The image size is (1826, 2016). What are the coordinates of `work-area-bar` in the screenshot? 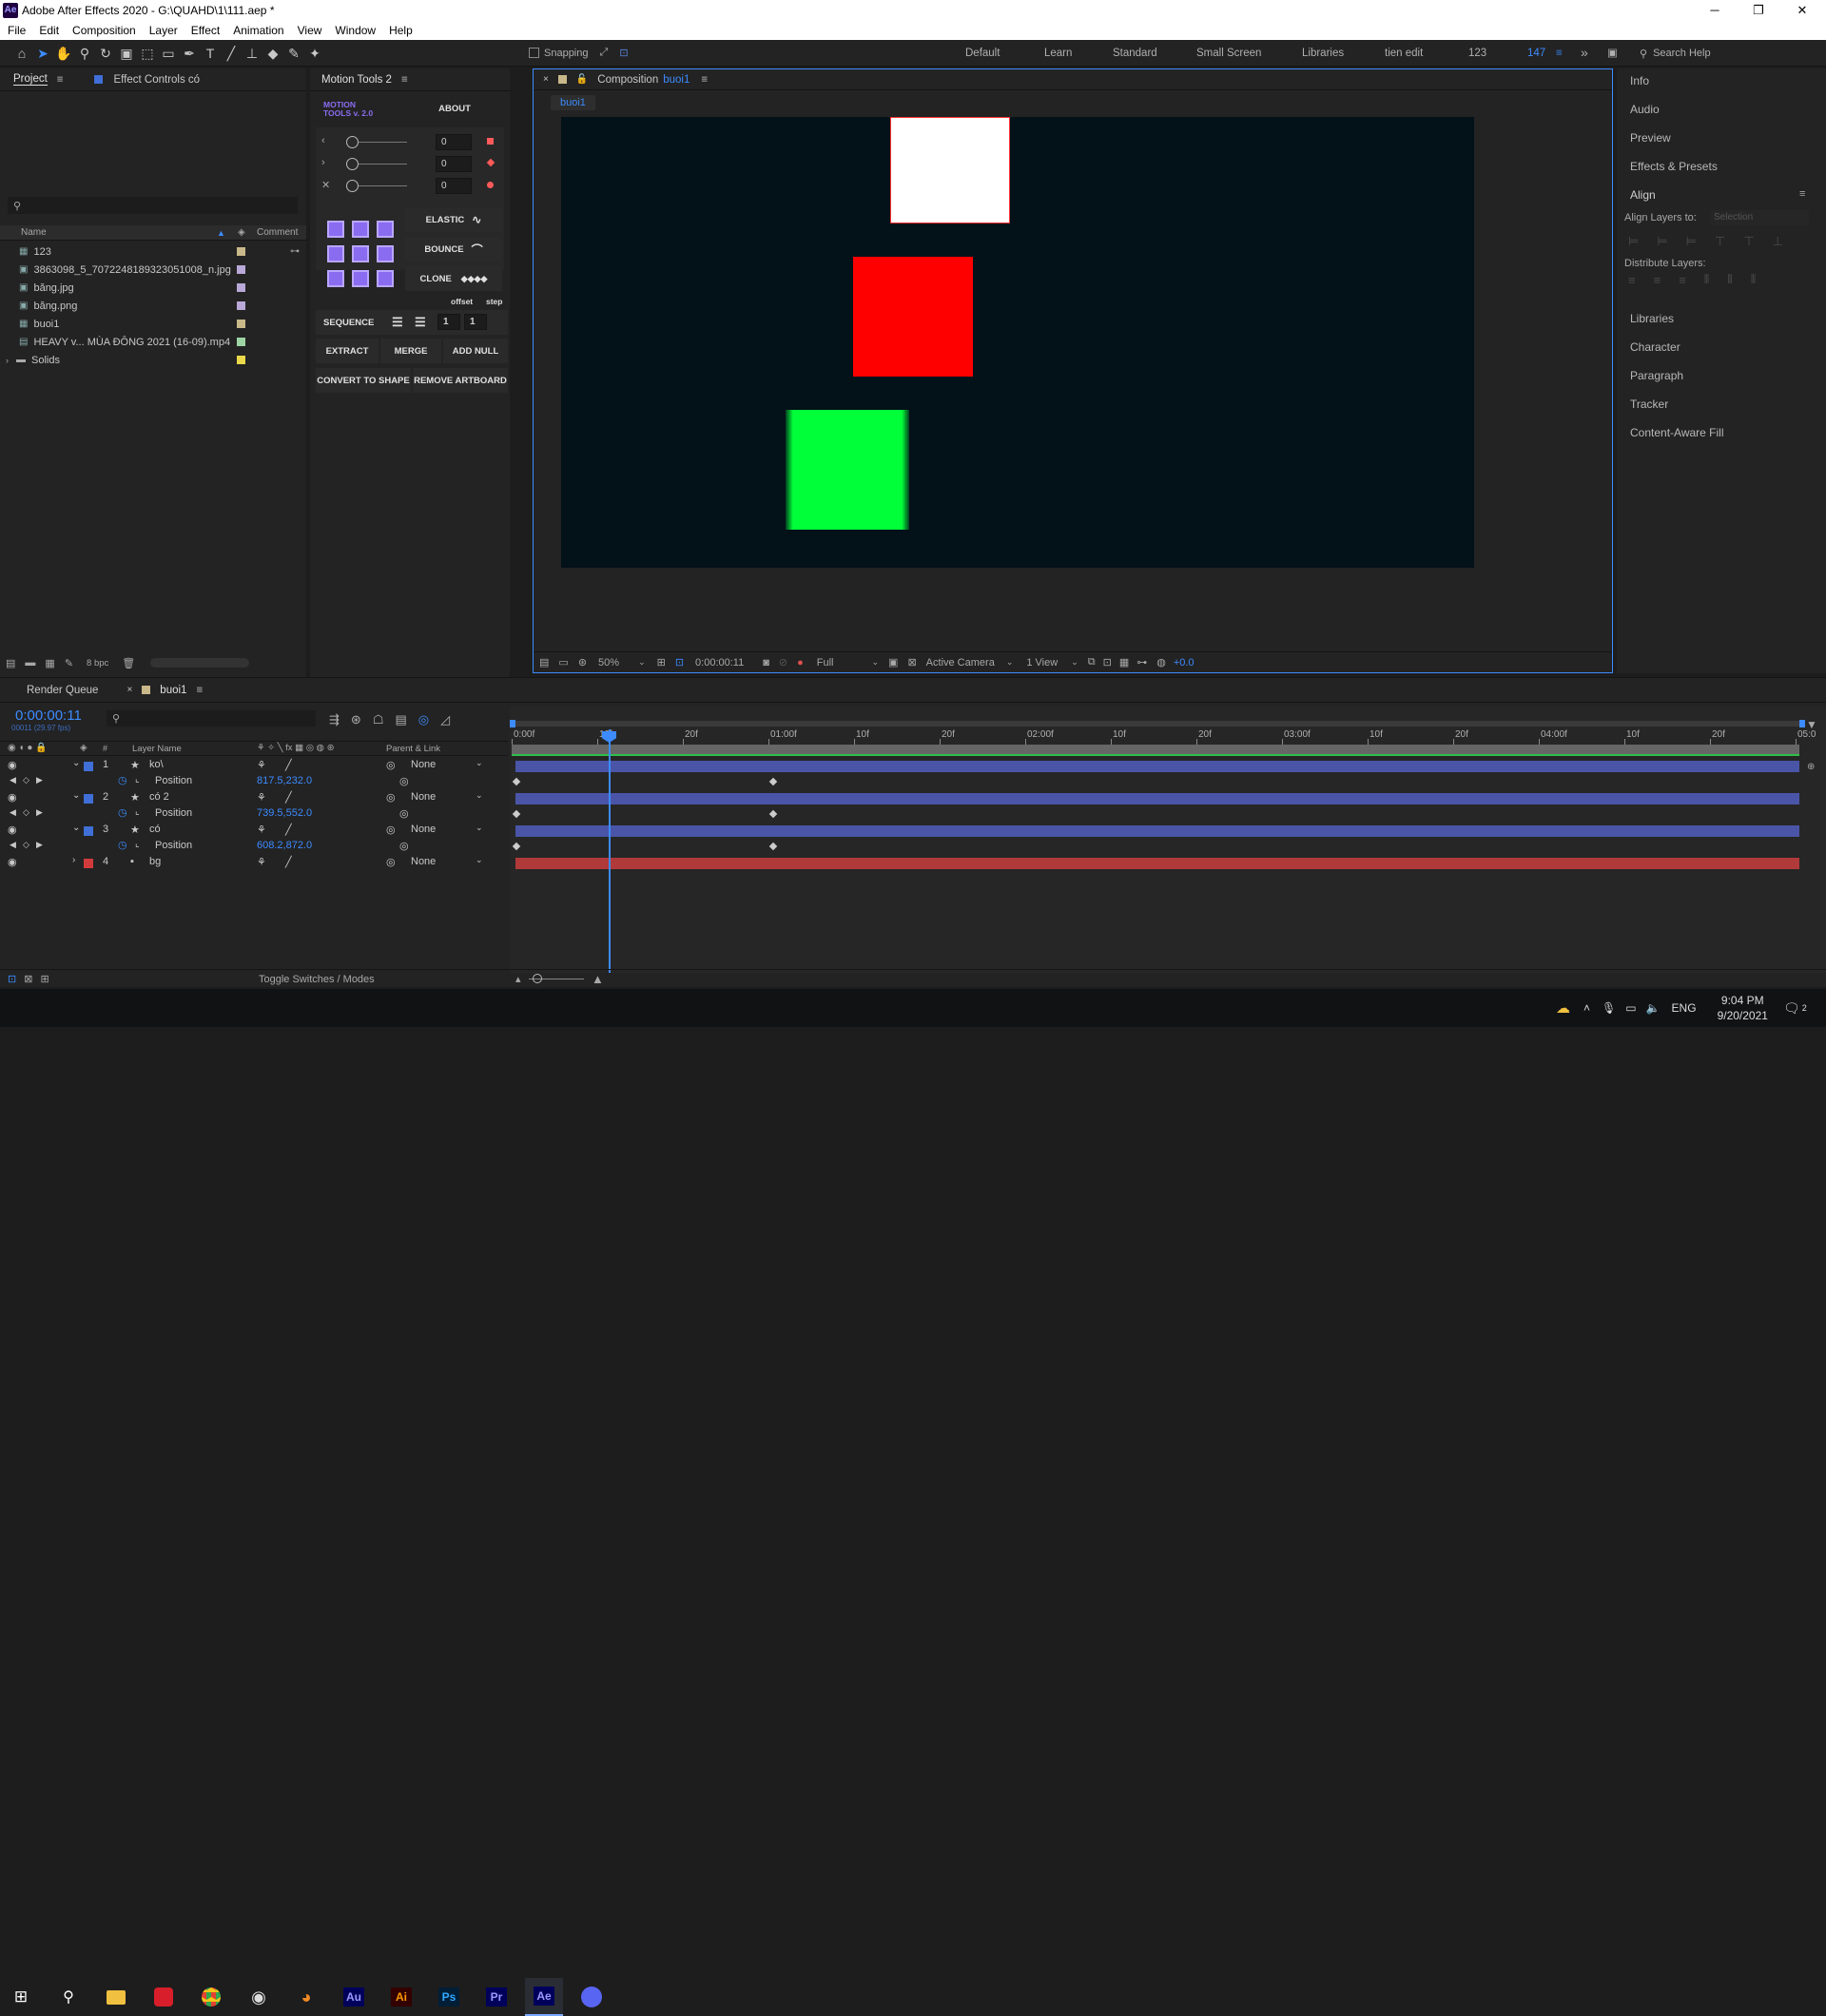 It's located at (1158, 724).